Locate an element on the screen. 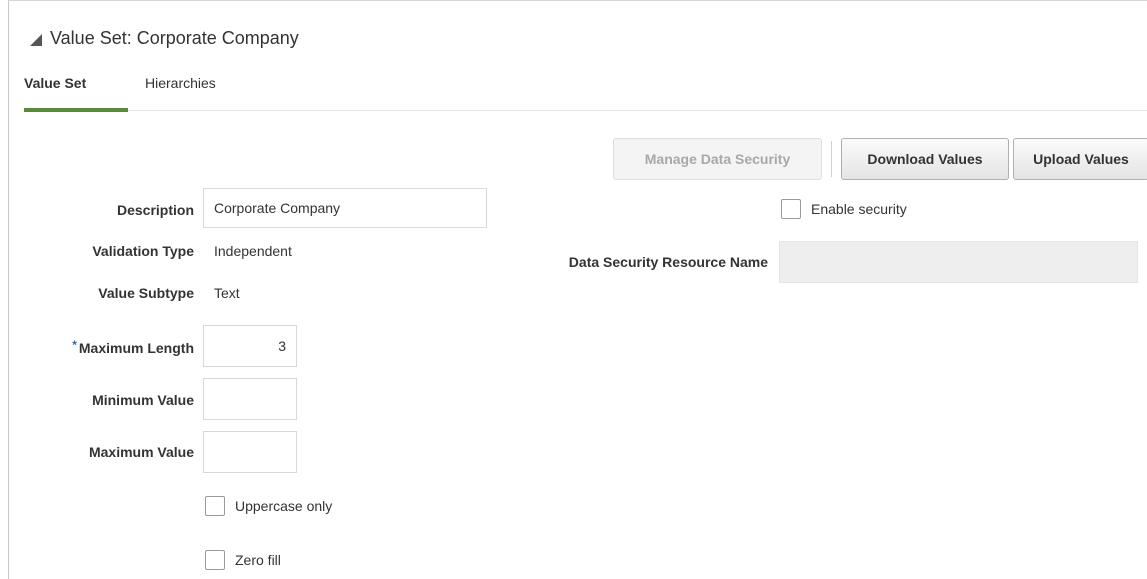 This screenshot has width=1147, height=579. maximum-length-label: * Maximum Length is located at coordinates (108, 347).